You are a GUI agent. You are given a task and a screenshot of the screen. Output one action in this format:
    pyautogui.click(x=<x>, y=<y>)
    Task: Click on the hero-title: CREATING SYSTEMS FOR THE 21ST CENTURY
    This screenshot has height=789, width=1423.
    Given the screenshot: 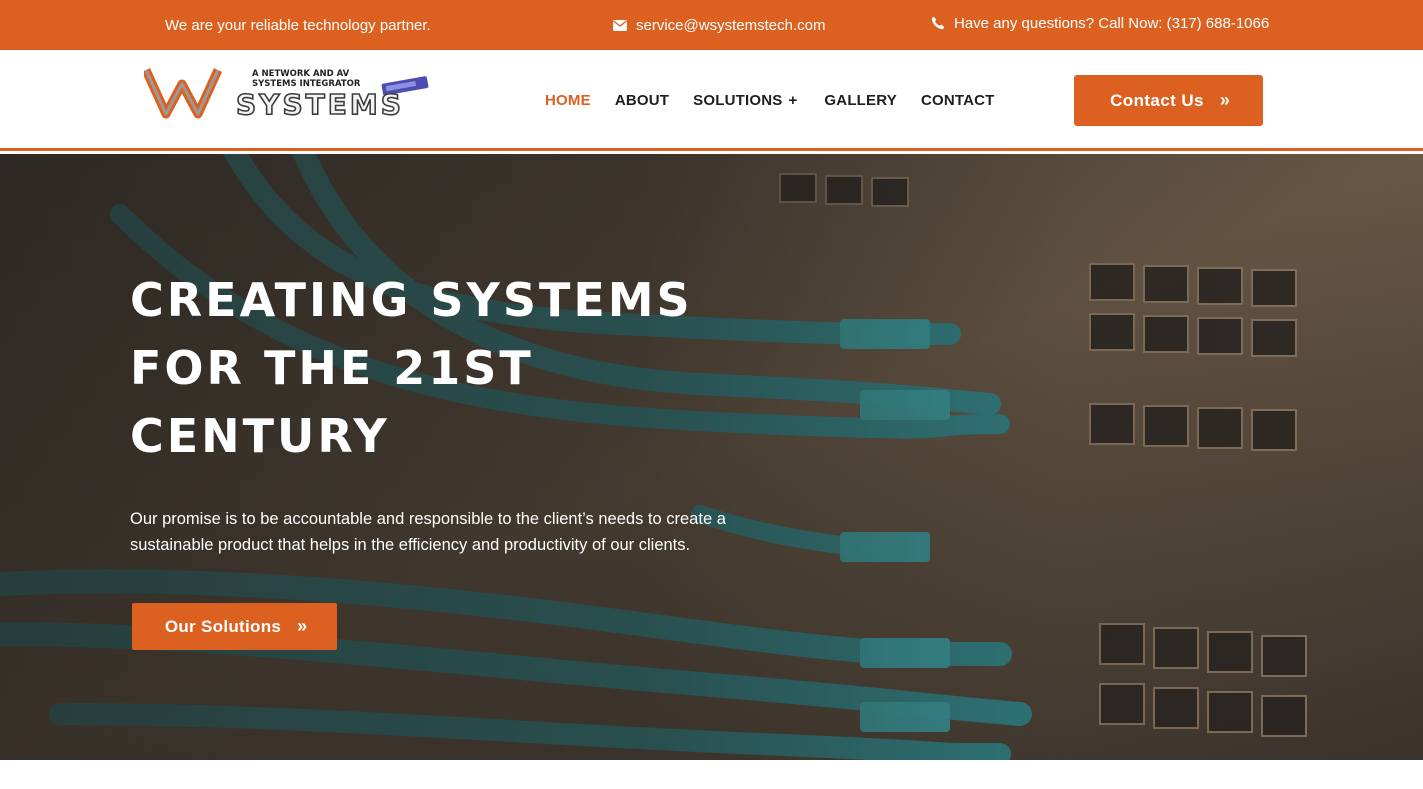 What is the action you would take?
    pyautogui.click(x=450, y=368)
    